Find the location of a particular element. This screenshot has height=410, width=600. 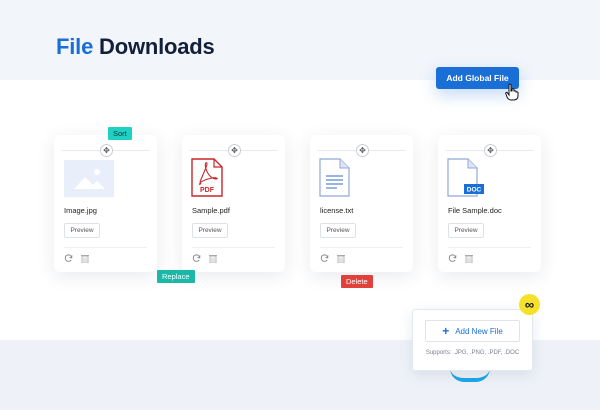

page-title-accent: File is located at coordinates (75, 46).